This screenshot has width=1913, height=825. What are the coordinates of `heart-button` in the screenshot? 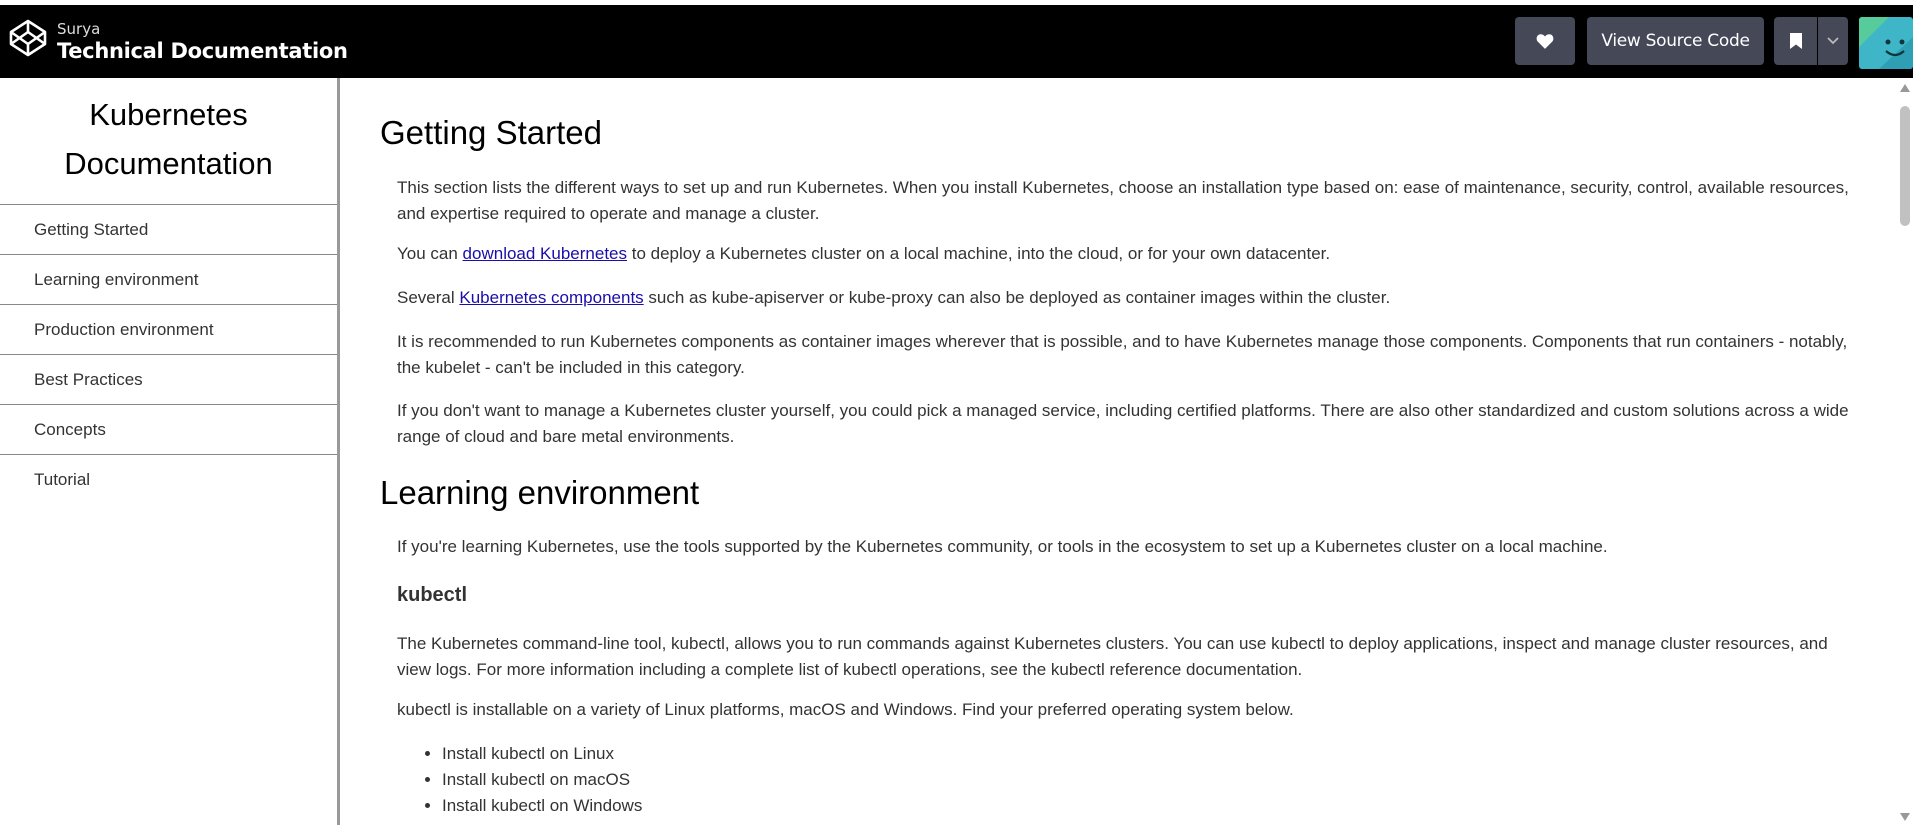 It's located at (1545, 41).